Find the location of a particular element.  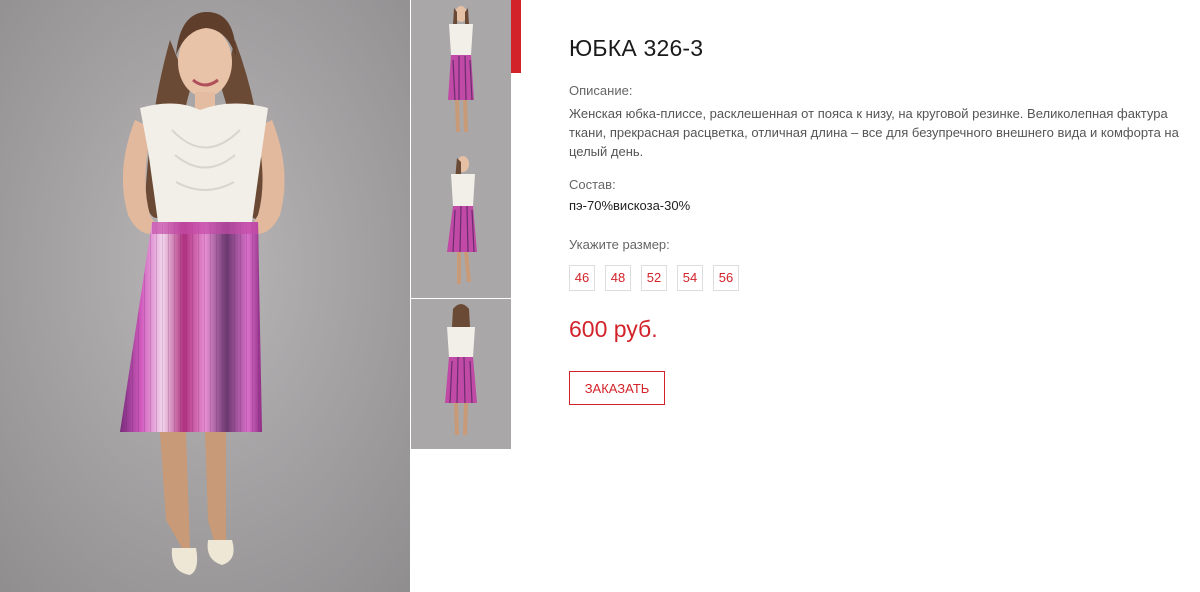

size-option-54: 54 is located at coordinates (690, 278).